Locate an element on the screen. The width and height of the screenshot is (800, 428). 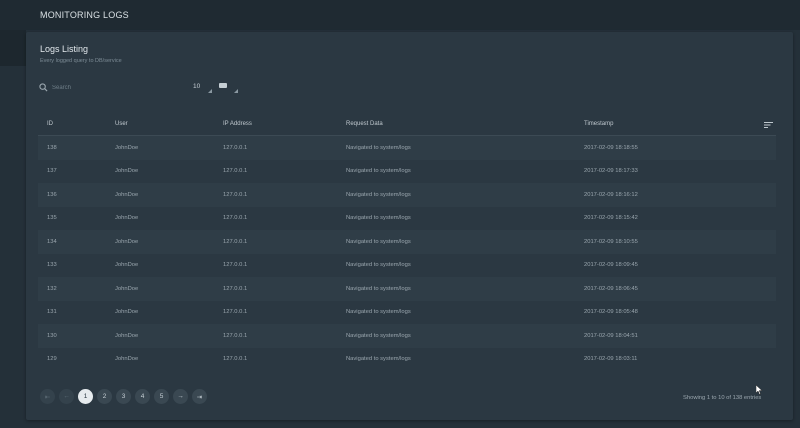
first-page-button: ⇤ is located at coordinates (47, 396).